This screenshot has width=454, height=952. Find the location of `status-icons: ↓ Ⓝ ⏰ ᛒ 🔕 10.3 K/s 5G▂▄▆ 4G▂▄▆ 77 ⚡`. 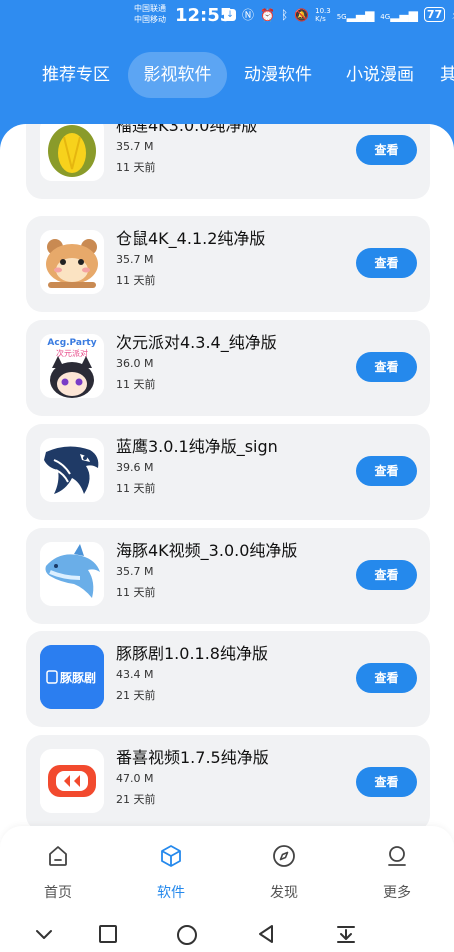

status-icons: ↓ Ⓝ ⏰ ᛒ 🔕 10.3 K/s 5G▂▄▆ 4G▂▄▆ 77 ⚡ is located at coordinates (339, 14).